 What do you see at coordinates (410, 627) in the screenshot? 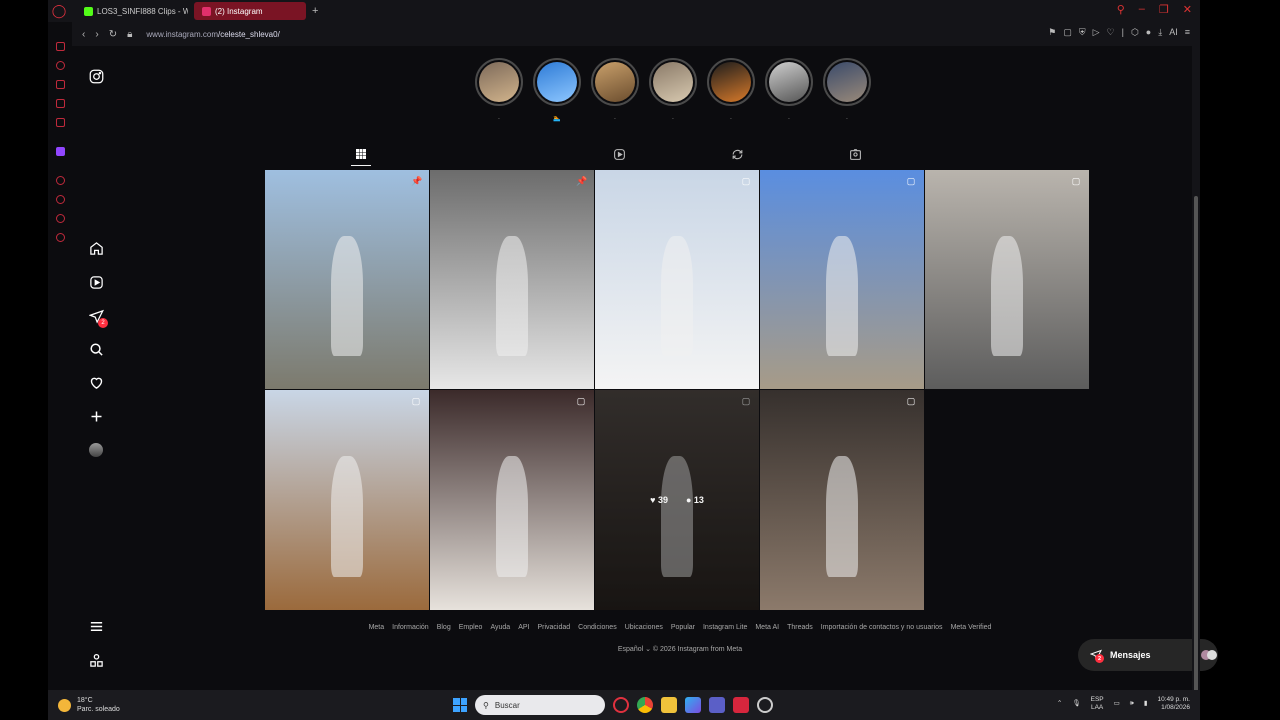
I see `footer-link: Información` at bounding box center [410, 627].